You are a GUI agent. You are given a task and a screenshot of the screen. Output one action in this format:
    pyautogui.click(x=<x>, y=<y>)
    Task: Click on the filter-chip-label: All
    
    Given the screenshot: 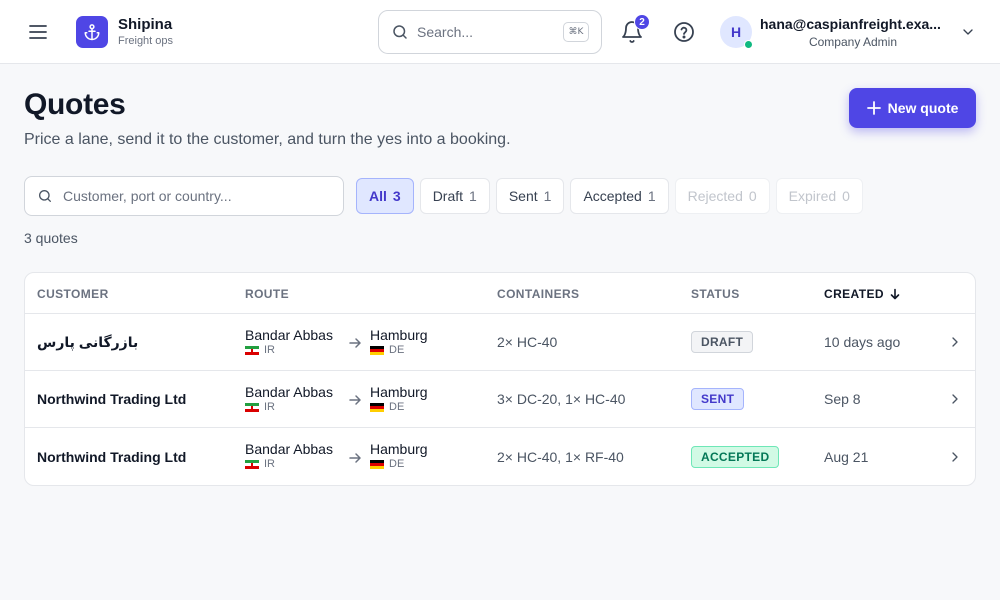 What is the action you would take?
    pyautogui.click(x=378, y=196)
    